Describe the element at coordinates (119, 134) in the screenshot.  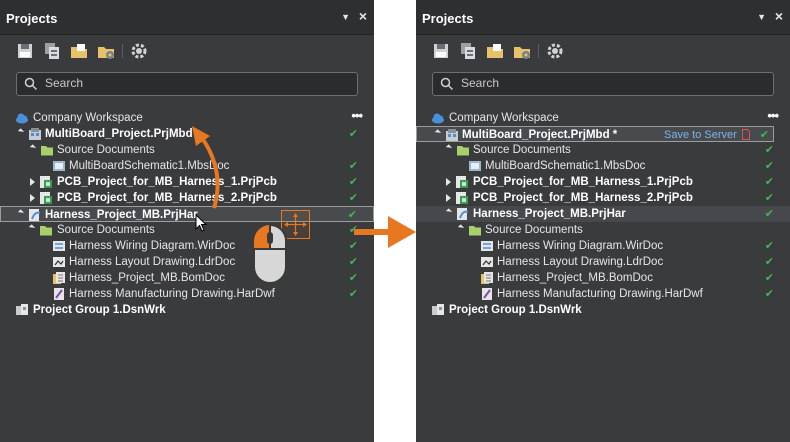
I see `tree-item-label: MultiBoard_Project.PrjMbd` at that location.